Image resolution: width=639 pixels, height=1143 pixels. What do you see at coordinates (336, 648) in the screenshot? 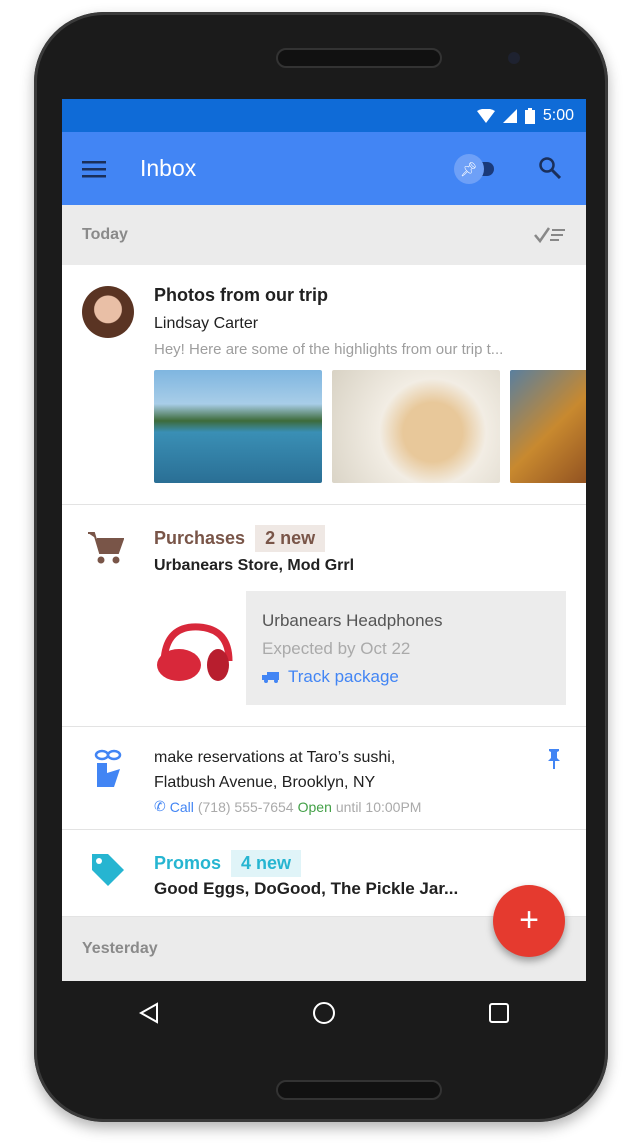
I see `expected-date: Expected by Oct 22` at bounding box center [336, 648].